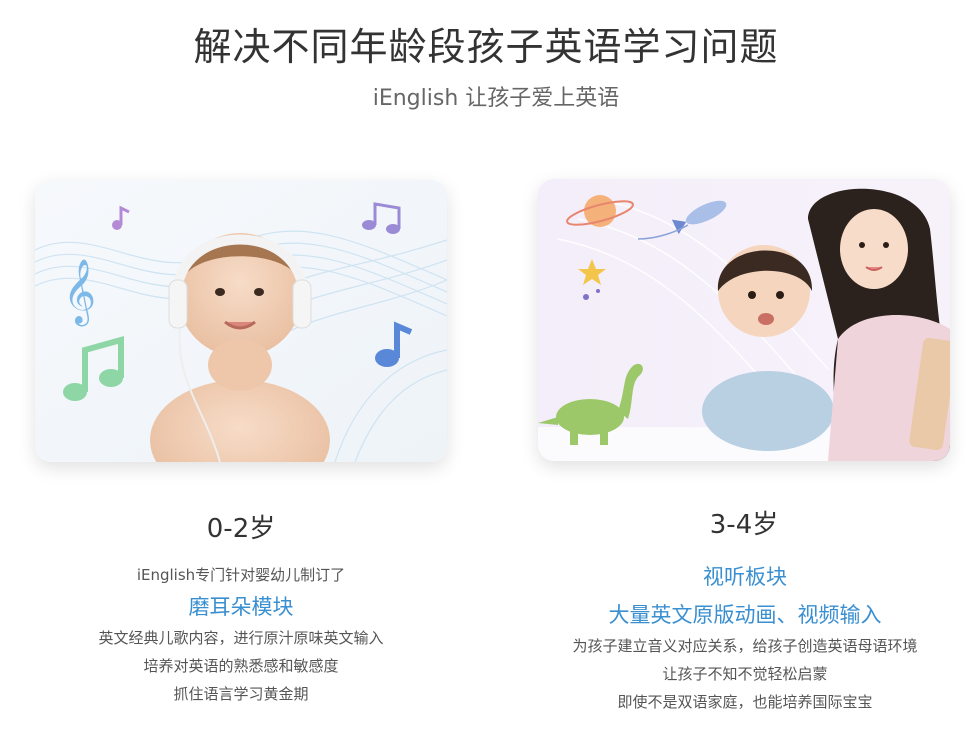 The height and width of the screenshot is (744, 972). I want to click on feature-highlight: 视听板块, so click(745, 577).